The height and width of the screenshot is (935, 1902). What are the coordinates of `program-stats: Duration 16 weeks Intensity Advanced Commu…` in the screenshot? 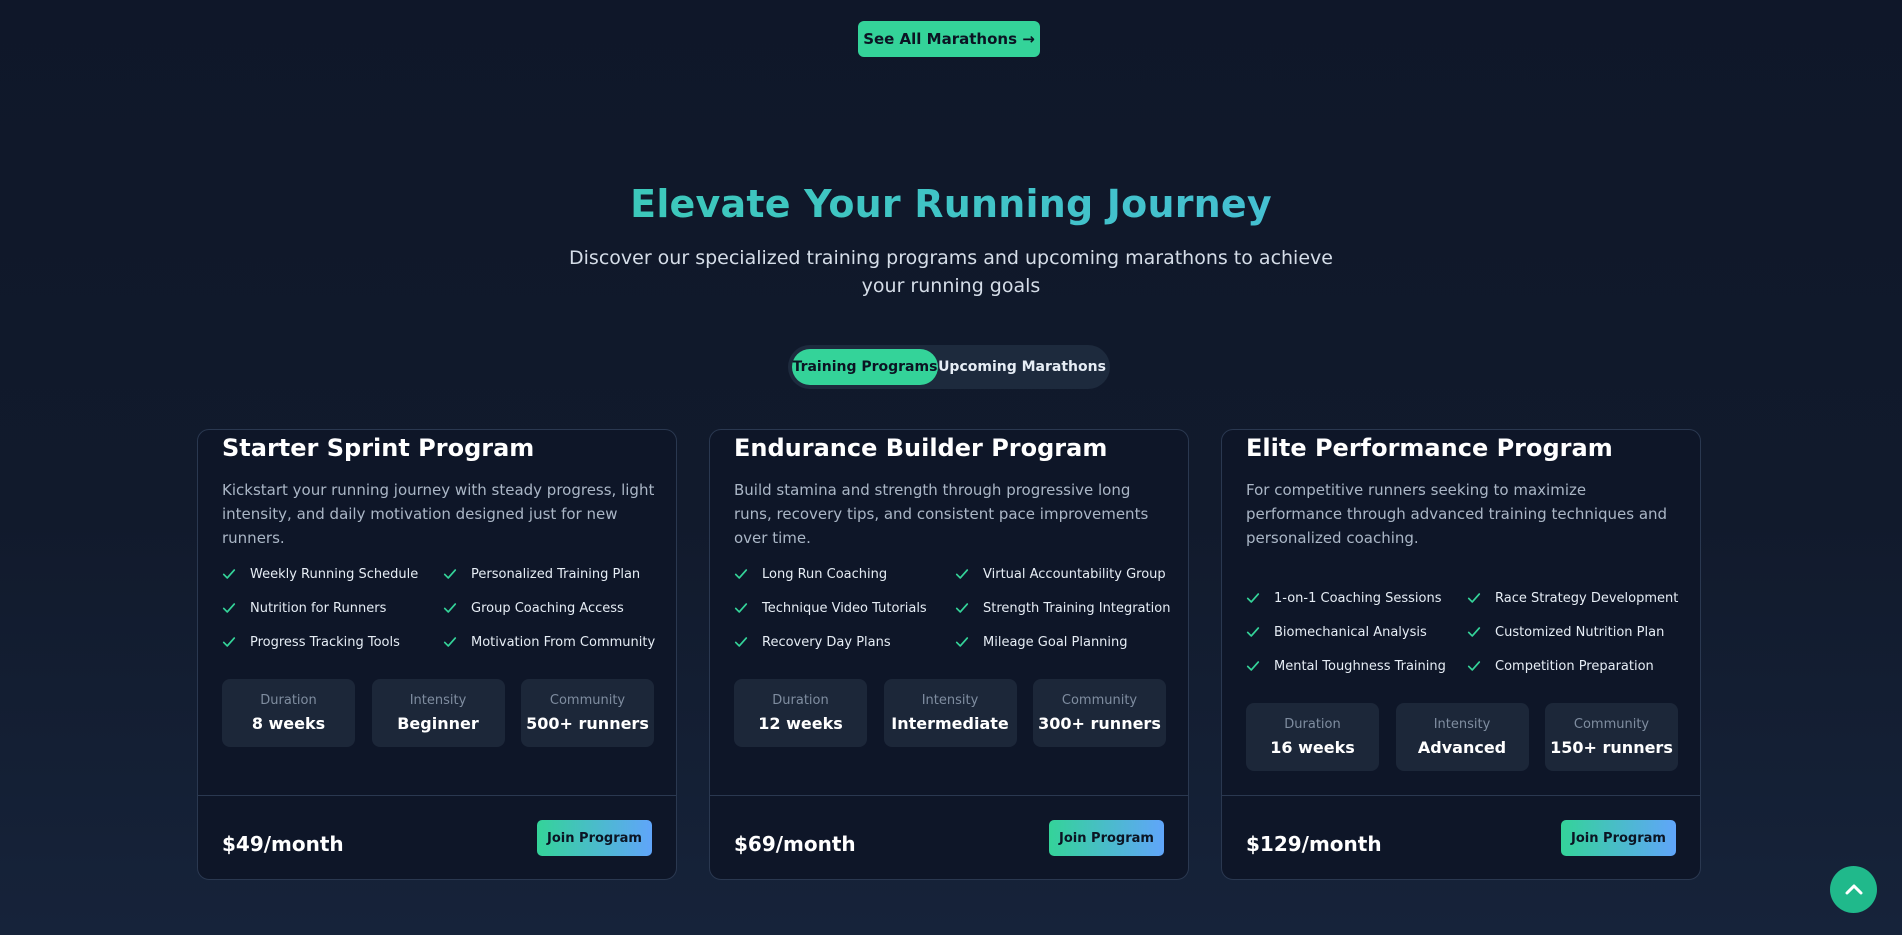 It's located at (1462, 737).